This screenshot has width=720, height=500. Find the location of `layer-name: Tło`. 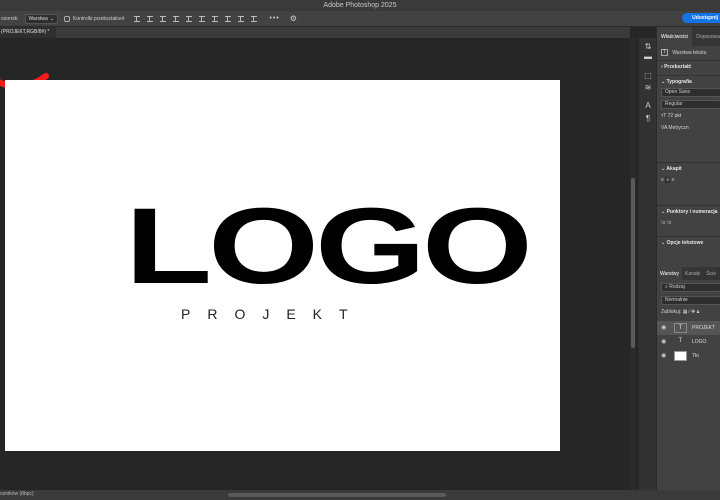

layer-name: Tło is located at coordinates (695, 356).